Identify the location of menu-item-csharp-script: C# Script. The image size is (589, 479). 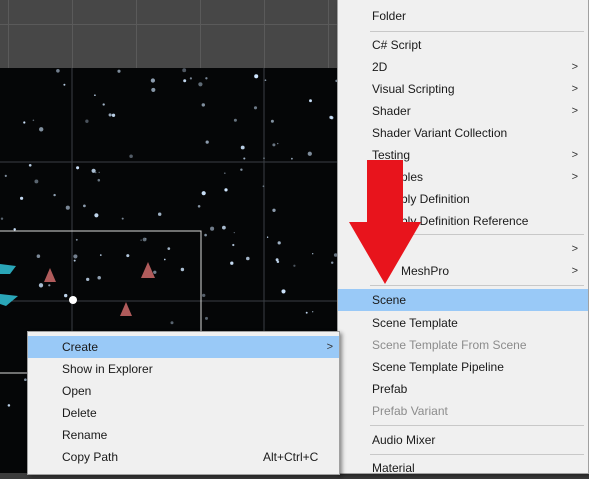
(463, 45).